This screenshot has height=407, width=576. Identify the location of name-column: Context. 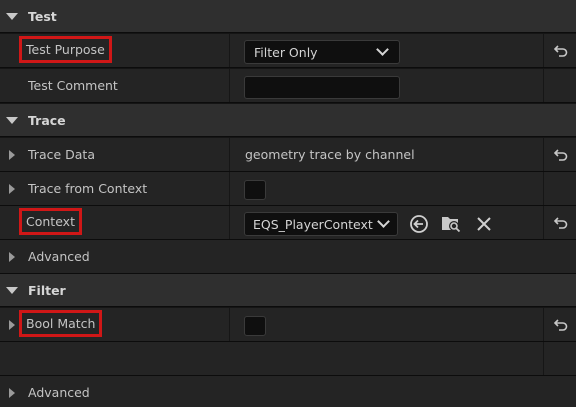
(115, 222).